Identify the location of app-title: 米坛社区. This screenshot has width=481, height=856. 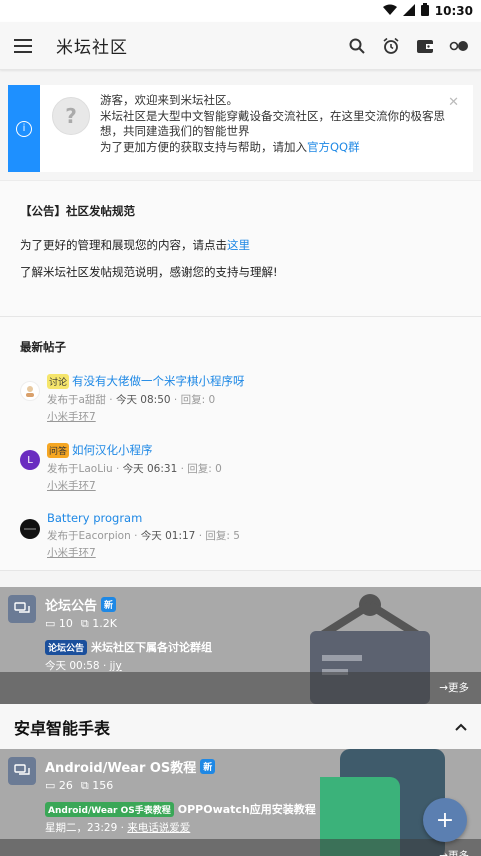
(92, 48).